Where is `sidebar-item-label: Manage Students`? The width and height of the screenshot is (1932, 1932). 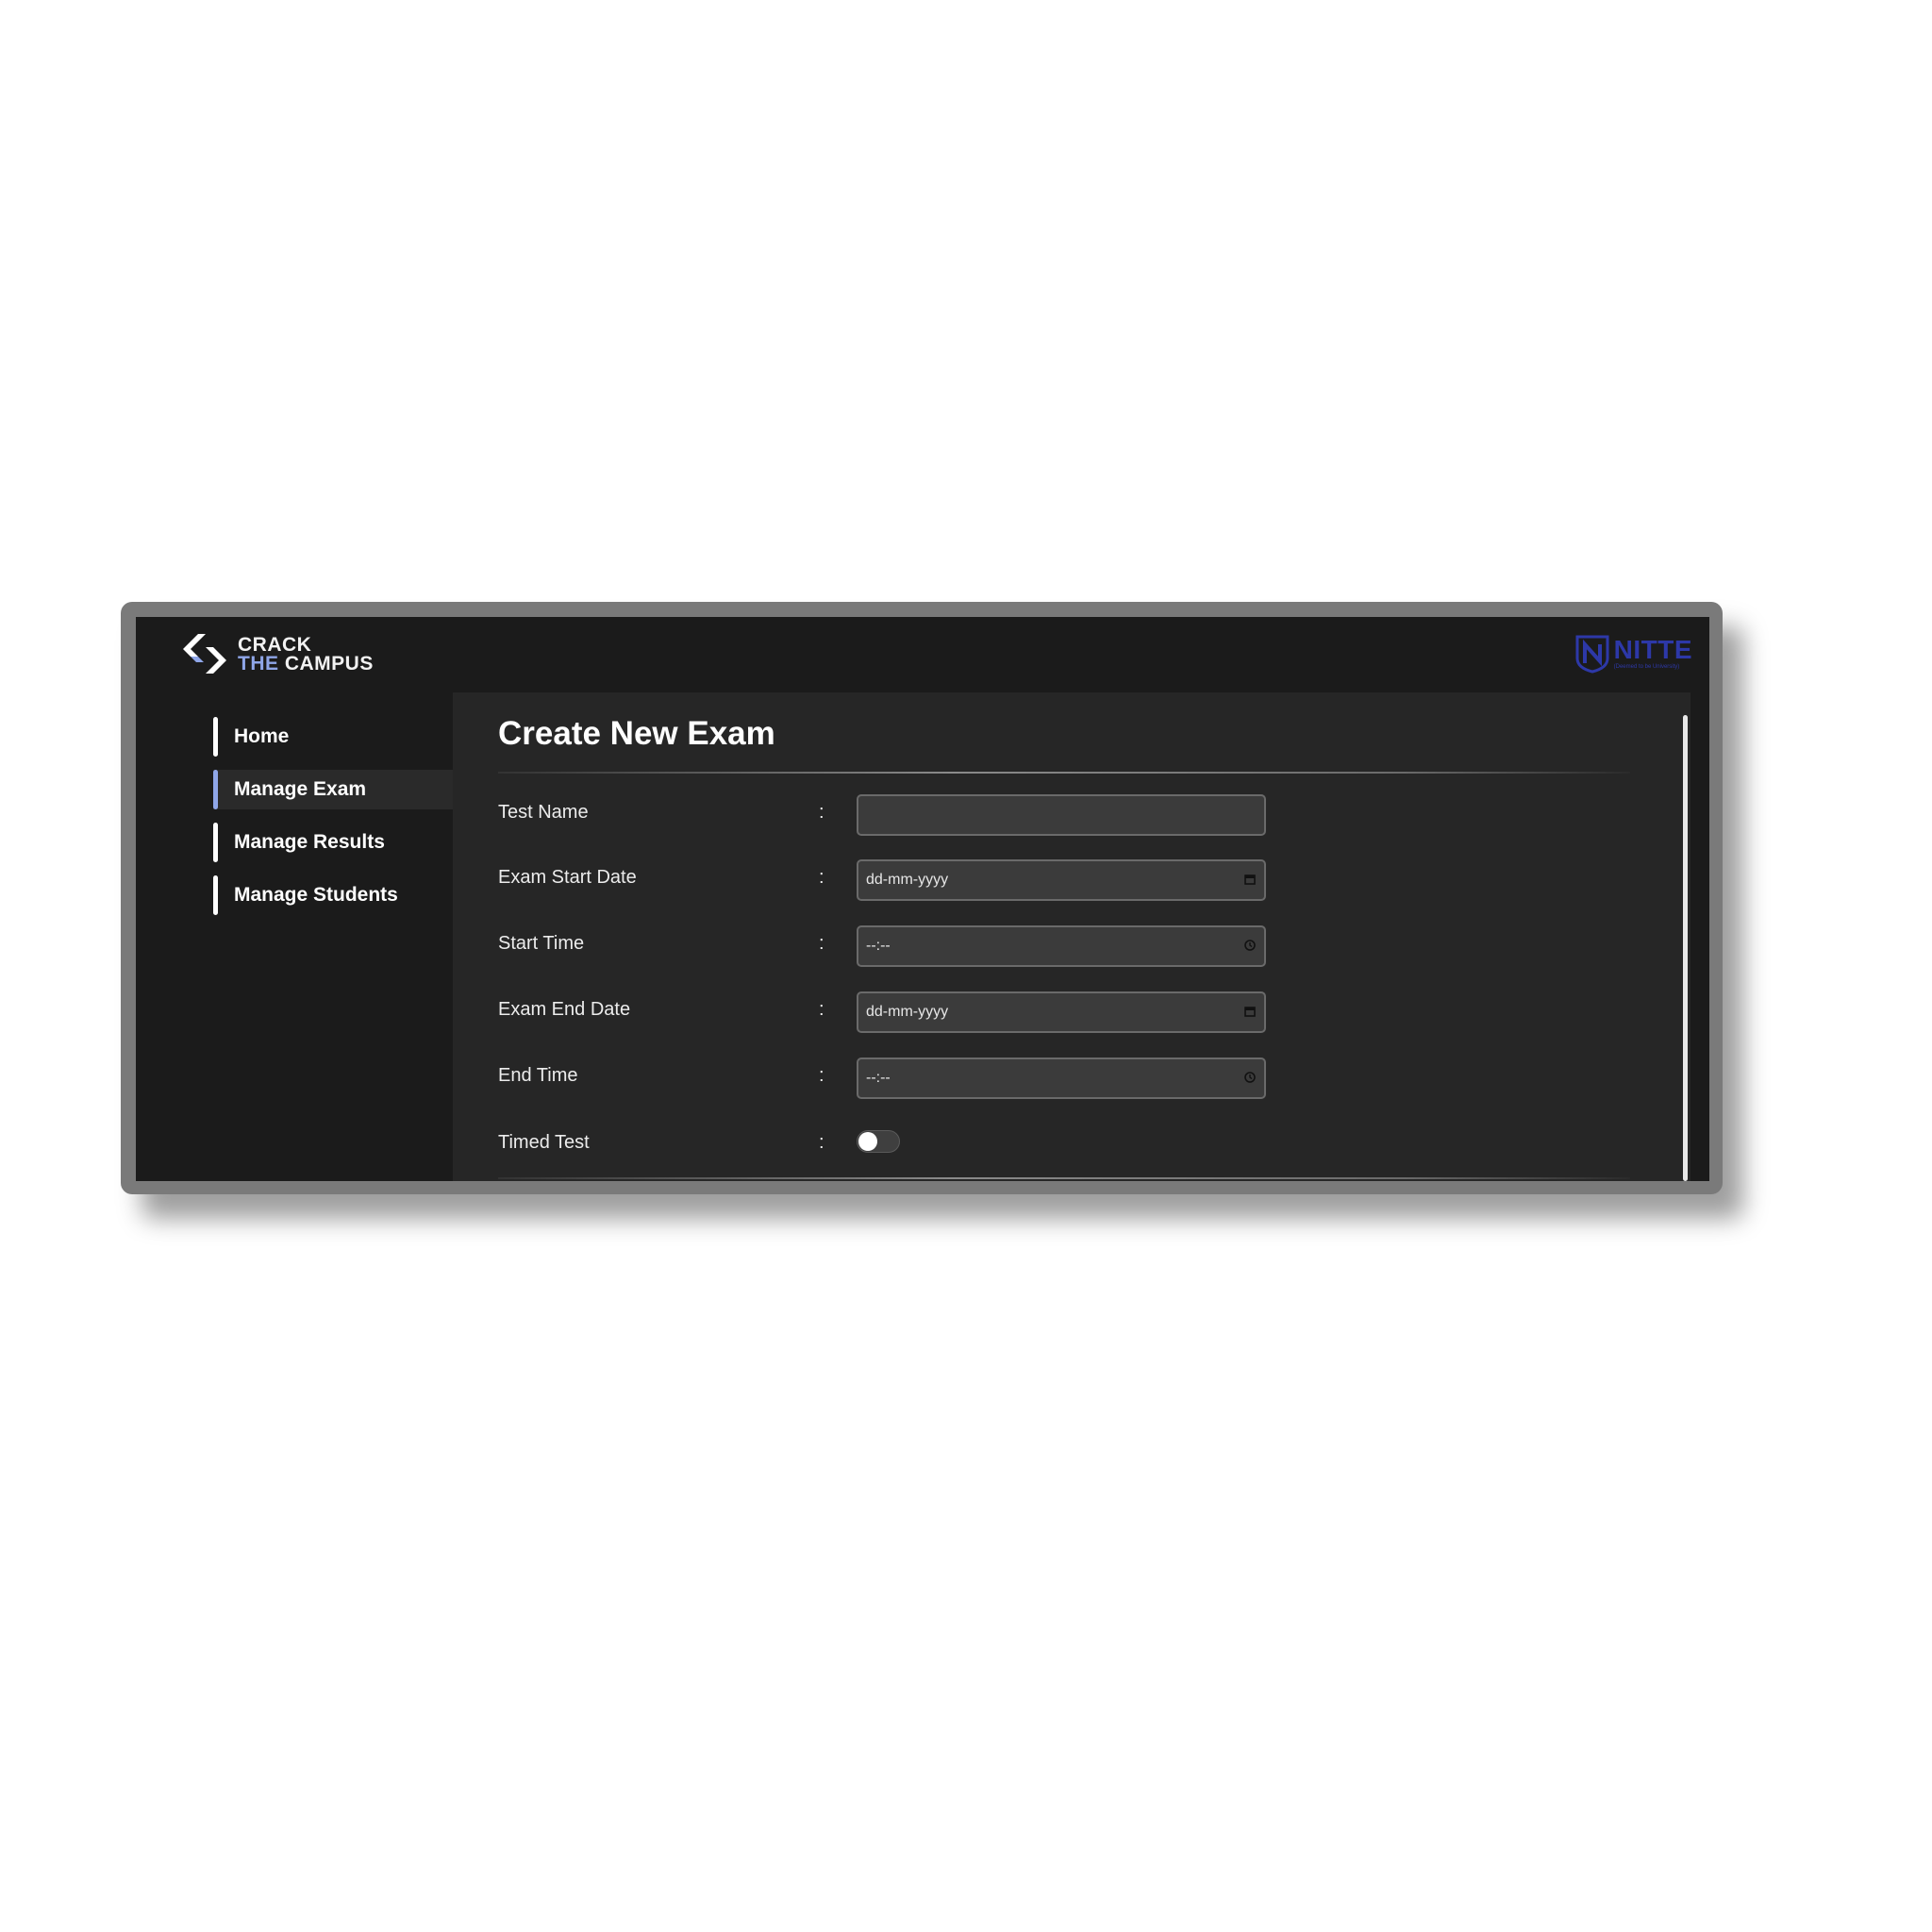 sidebar-item-label: Manage Students is located at coordinates (316, 895).